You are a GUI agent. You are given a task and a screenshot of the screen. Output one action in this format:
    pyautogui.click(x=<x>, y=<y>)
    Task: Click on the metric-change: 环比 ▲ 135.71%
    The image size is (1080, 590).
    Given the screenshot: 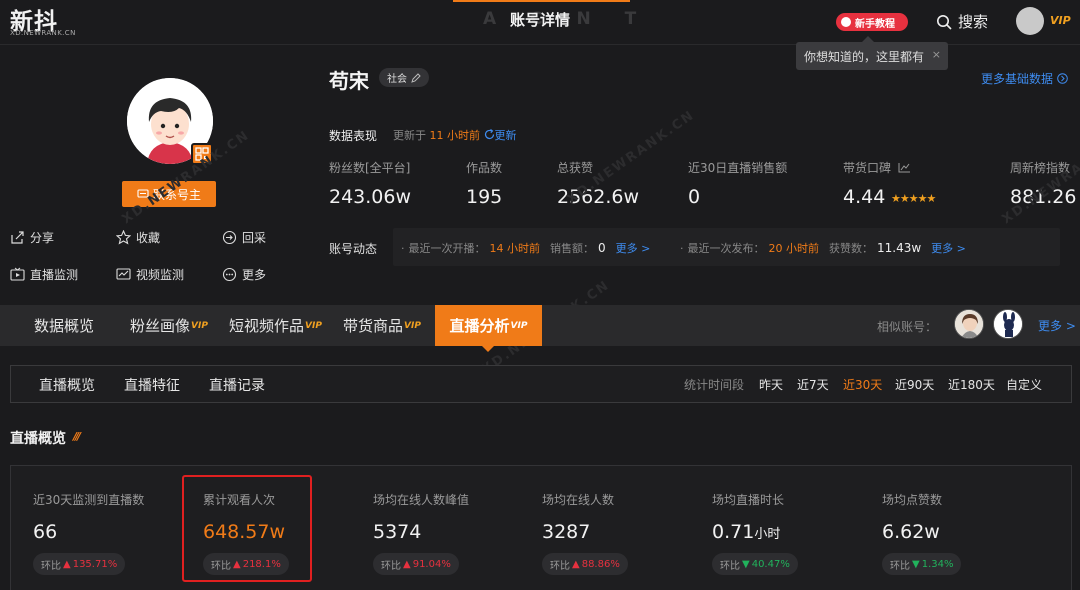 What is the action you would take?
    pyautogui.click(x=79, y=564)
    